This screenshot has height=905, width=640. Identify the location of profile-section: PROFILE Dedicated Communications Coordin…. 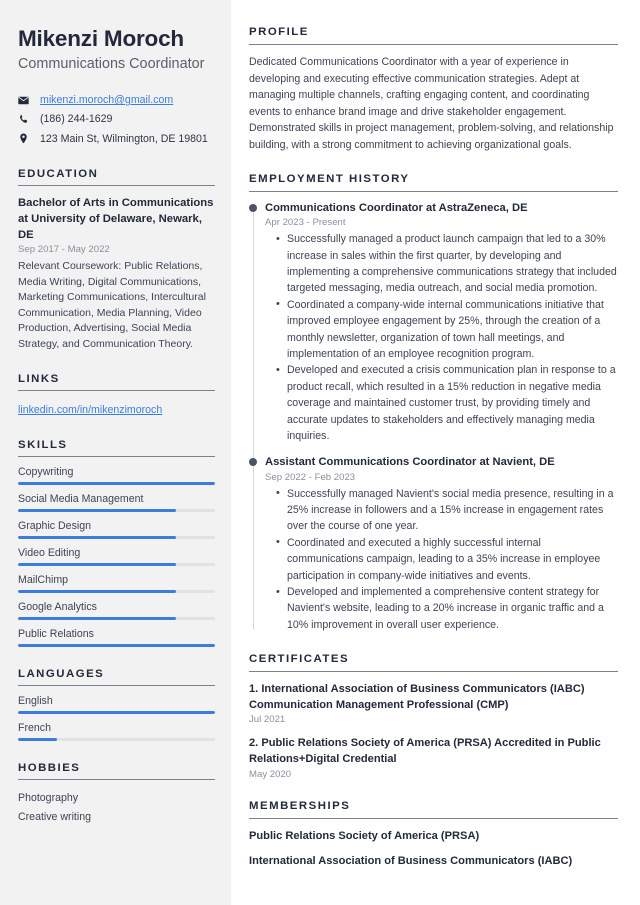
(433, 89).